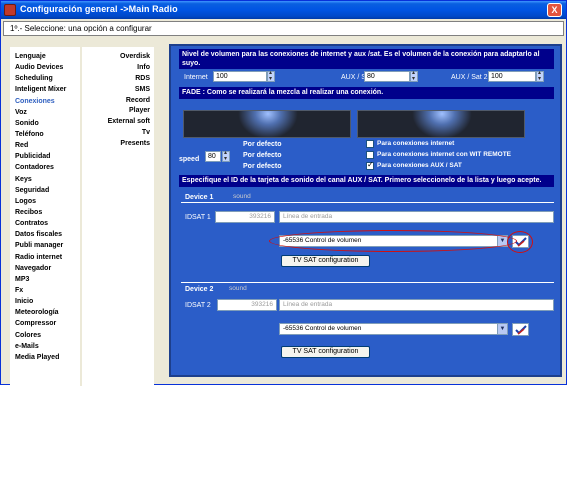  Describe the element at coordinates (245, 217) in the screenshot. I see `idsat1-input: 393216` at that location.